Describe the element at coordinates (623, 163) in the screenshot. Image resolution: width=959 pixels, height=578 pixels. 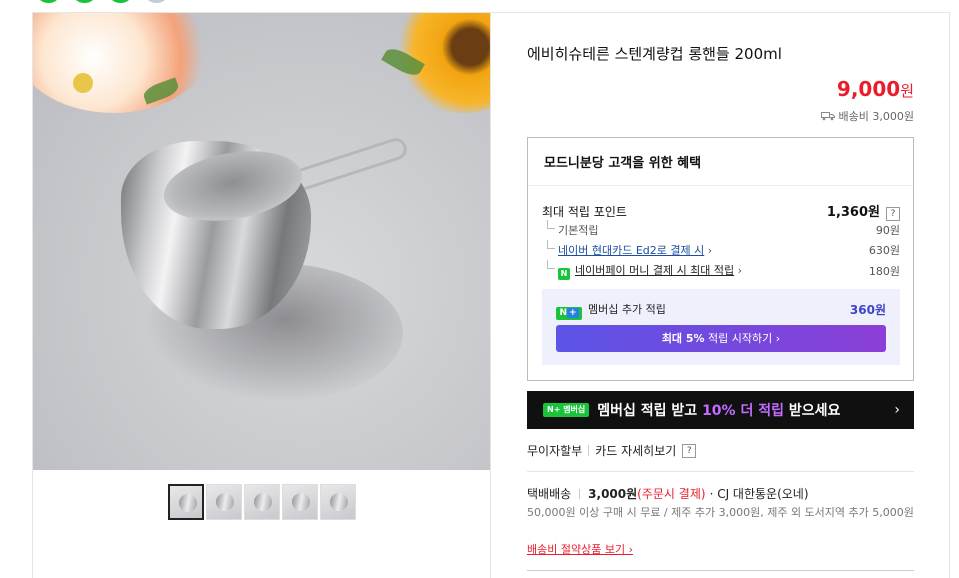
I see `benefit-title: 모드니분당 고객을 위한 혜택` at that location.